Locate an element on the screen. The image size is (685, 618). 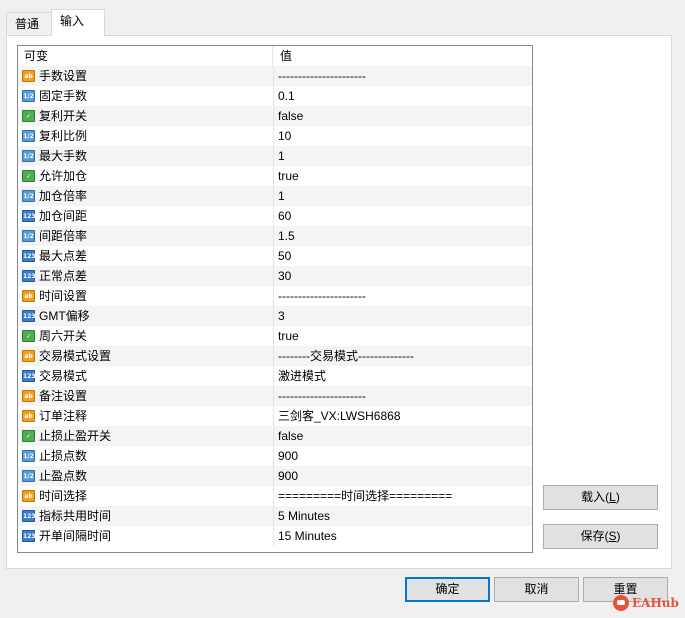
parameter-name-cell: 123 开单间隔时间 is located at coordinates (146, 536).